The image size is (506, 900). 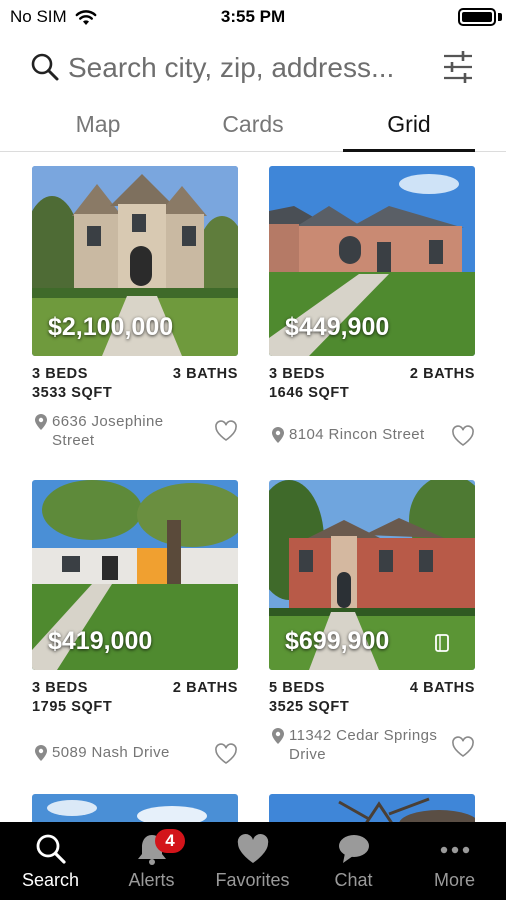 I want to click on listing-price: $449,900, so click(x=337, y=327).